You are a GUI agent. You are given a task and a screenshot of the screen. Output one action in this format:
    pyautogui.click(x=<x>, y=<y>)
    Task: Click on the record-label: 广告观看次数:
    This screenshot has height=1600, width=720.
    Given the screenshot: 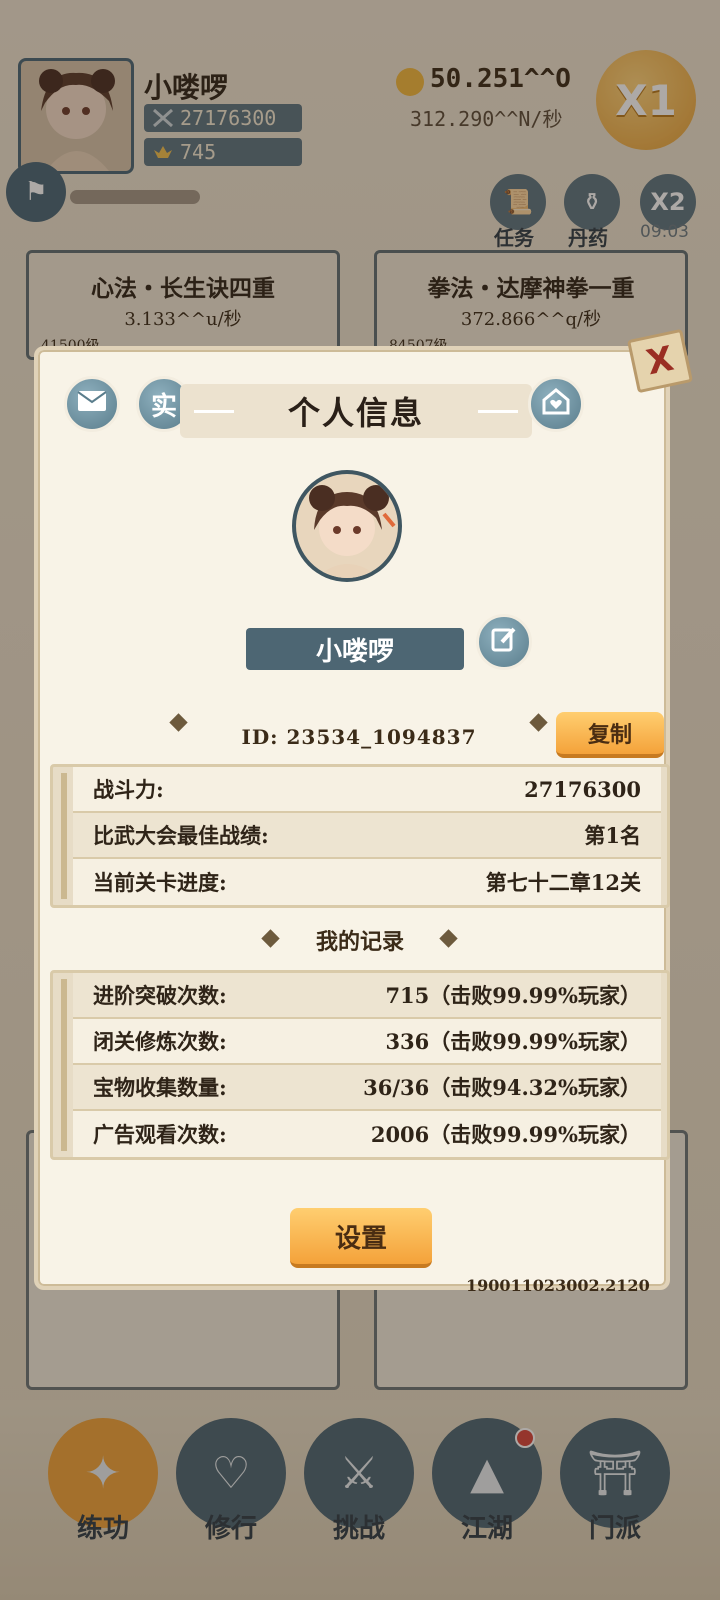 What is the action you would take?
    pyautogui.click(x=160, y=1134)
    